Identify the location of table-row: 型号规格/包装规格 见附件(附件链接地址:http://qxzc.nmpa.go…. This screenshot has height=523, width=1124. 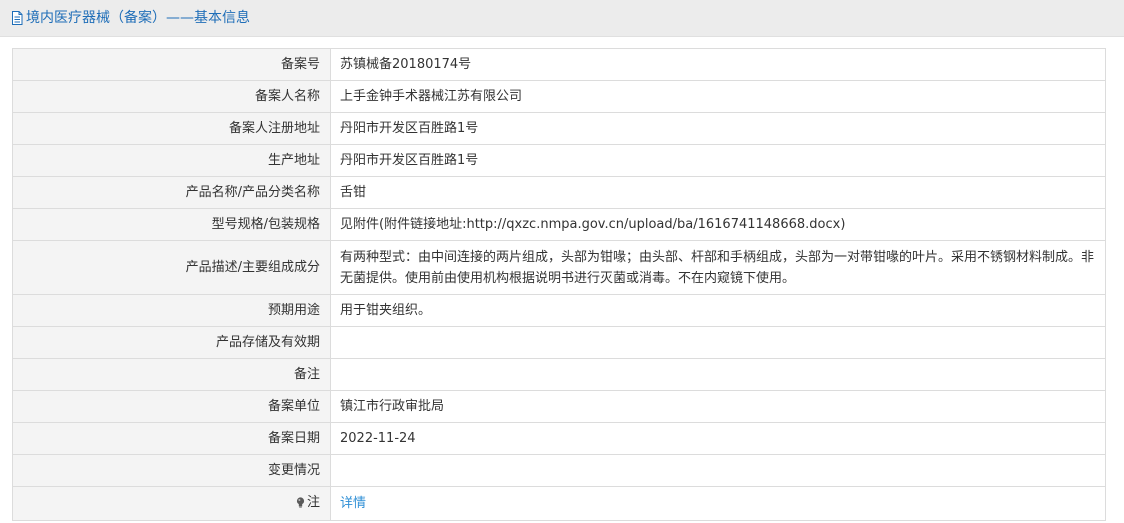
(559, 224).